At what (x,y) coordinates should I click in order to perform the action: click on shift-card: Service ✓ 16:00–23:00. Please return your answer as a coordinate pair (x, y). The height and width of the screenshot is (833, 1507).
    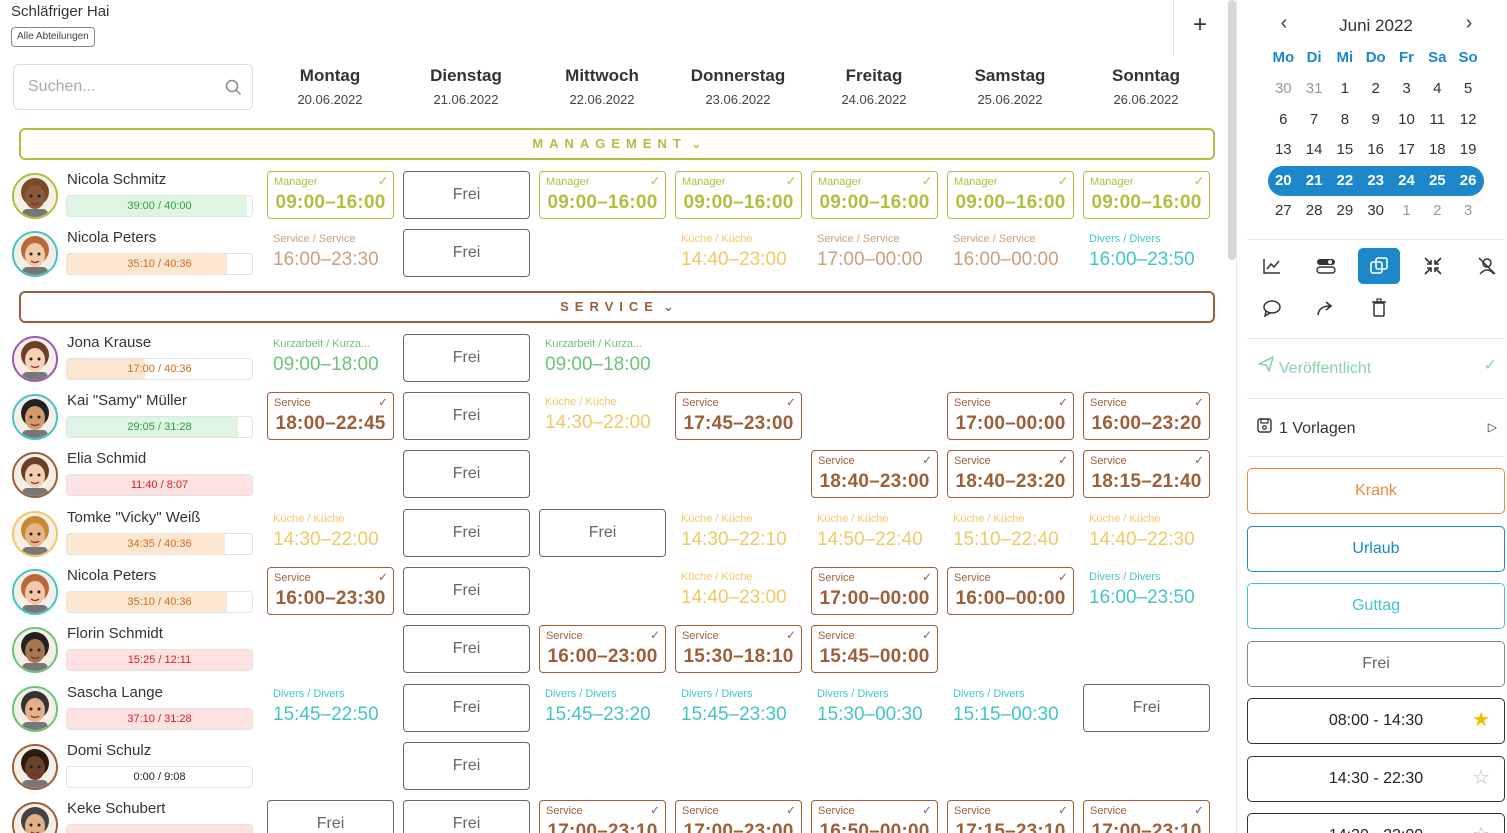
    Looking at the image, I should click on (602, 649).